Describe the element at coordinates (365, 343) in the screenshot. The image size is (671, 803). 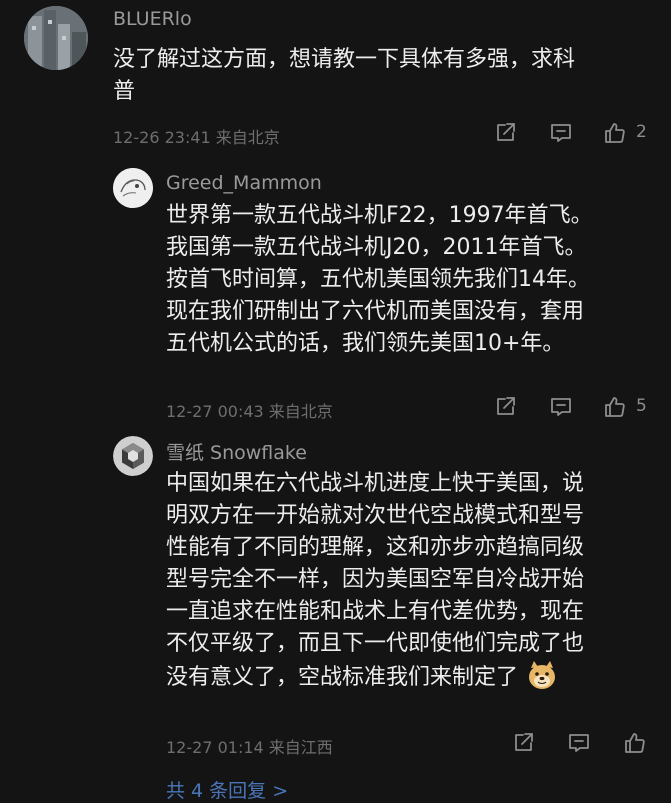
I see `text-line: 五代机公式的话，我们领先美国10+年。` at that location.